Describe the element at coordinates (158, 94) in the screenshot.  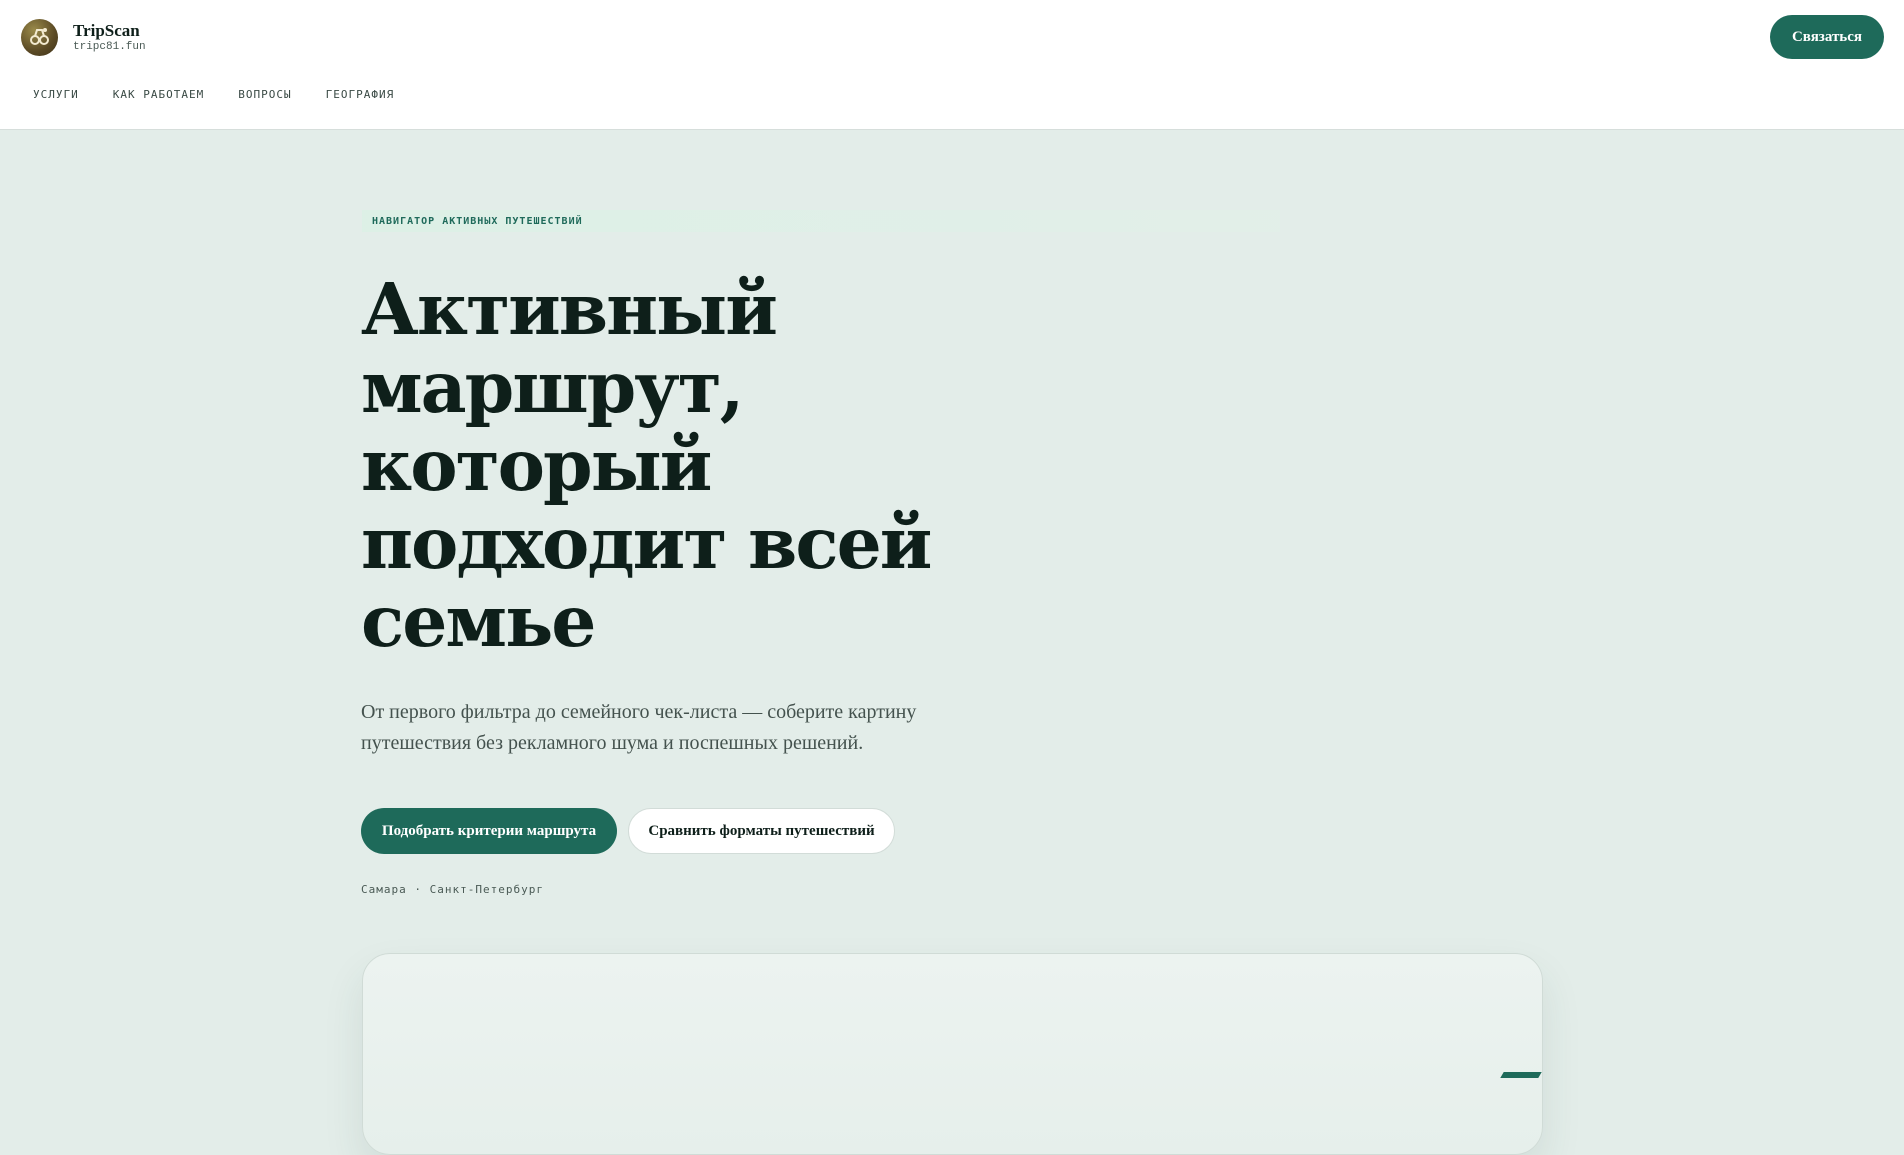
I see `nav-item-how-we-work: КАК РАБОТАЕМ` at that location.